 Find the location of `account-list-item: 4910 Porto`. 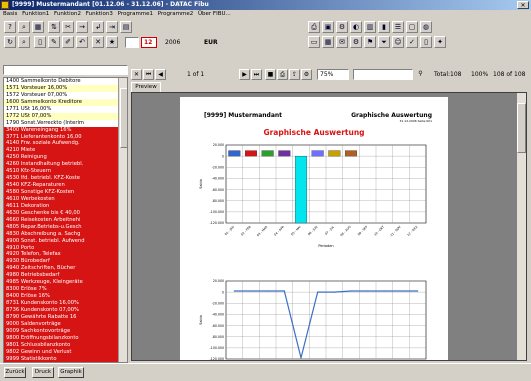

account-list-item: 4910 Porto is located at coordinates (65, 248).